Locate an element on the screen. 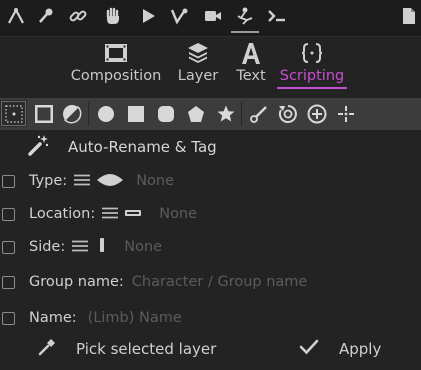 The image size is (421, 370). name-row: Name: (Limb) Name is located at coordinates (91, 318).